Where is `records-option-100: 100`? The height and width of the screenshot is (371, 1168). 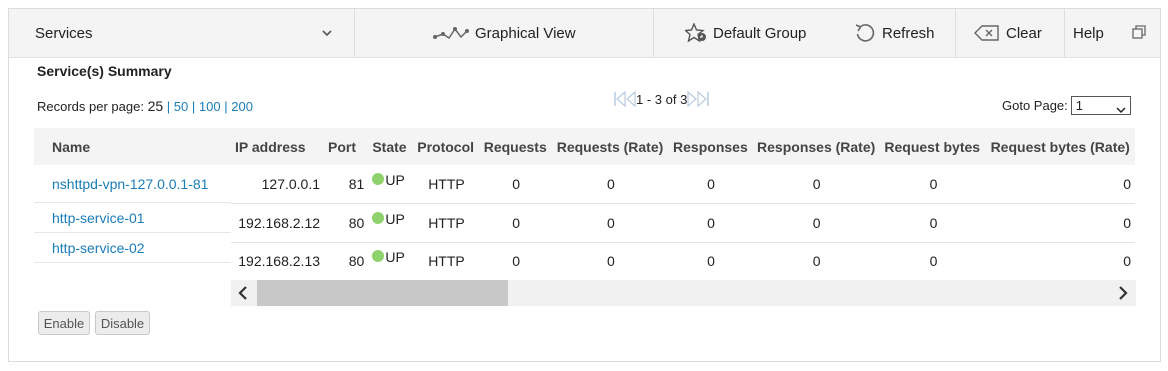
records-option-100: 100 is located at coordinates (210, 106).